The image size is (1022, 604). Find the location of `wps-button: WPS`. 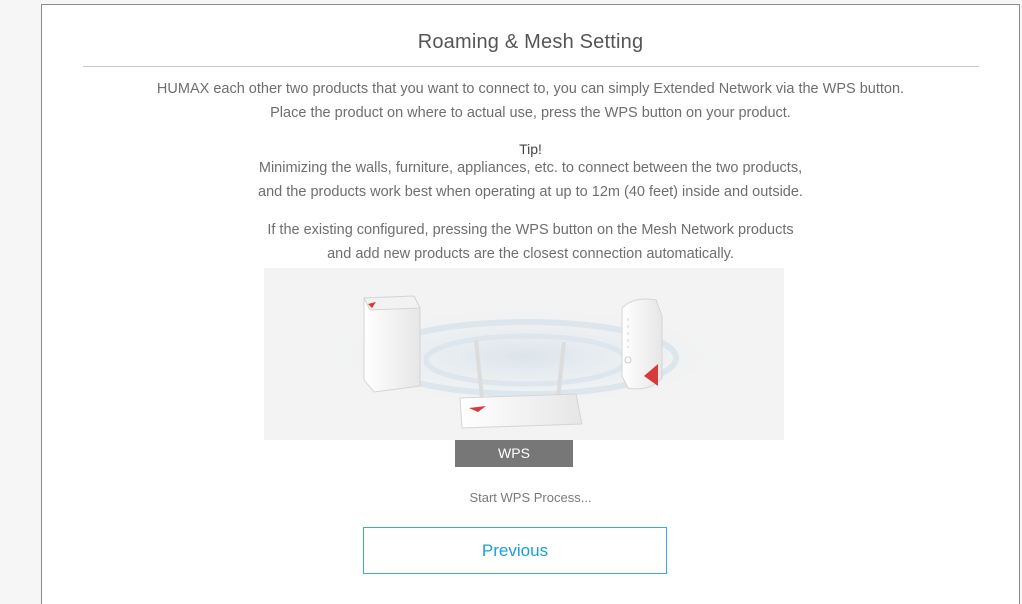

wps-button: WPS is located at coordinates (514, 453).